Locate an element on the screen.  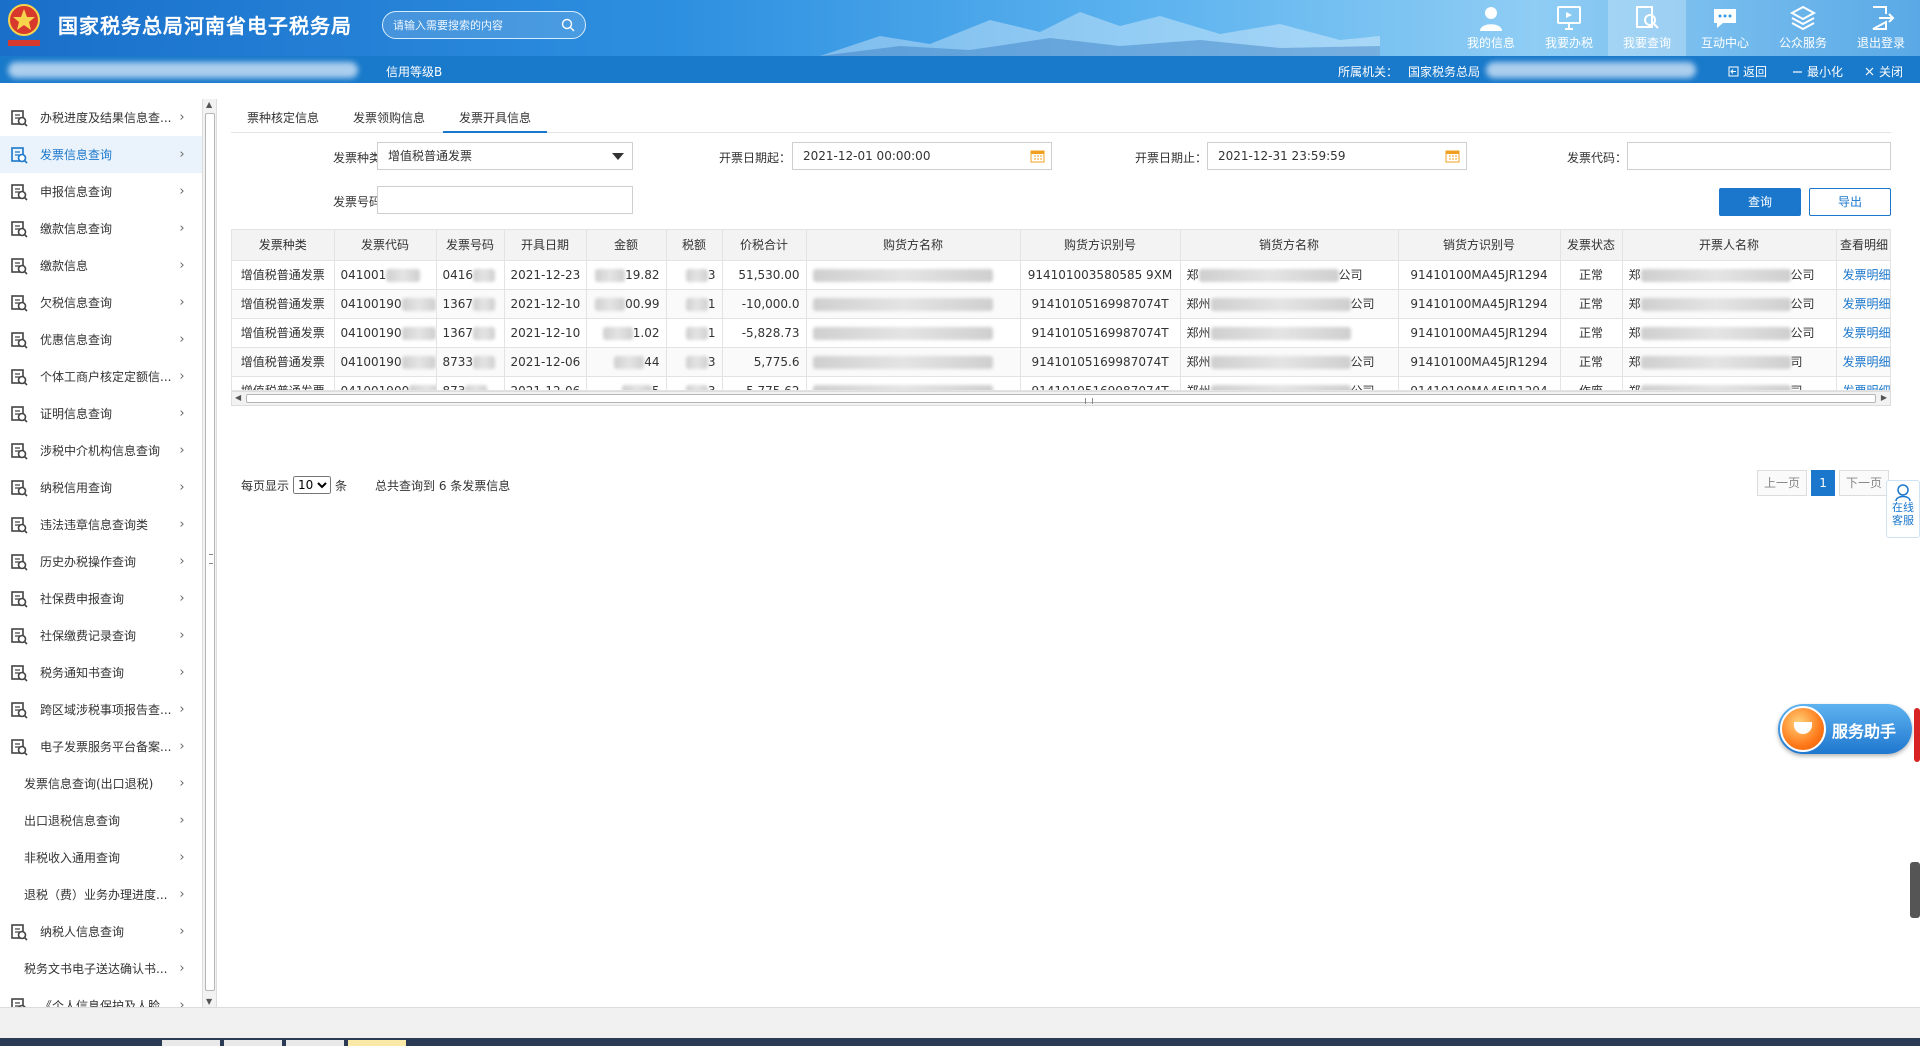
scroll-down-arrow: ▼ is located at coordinates (209, 1001).